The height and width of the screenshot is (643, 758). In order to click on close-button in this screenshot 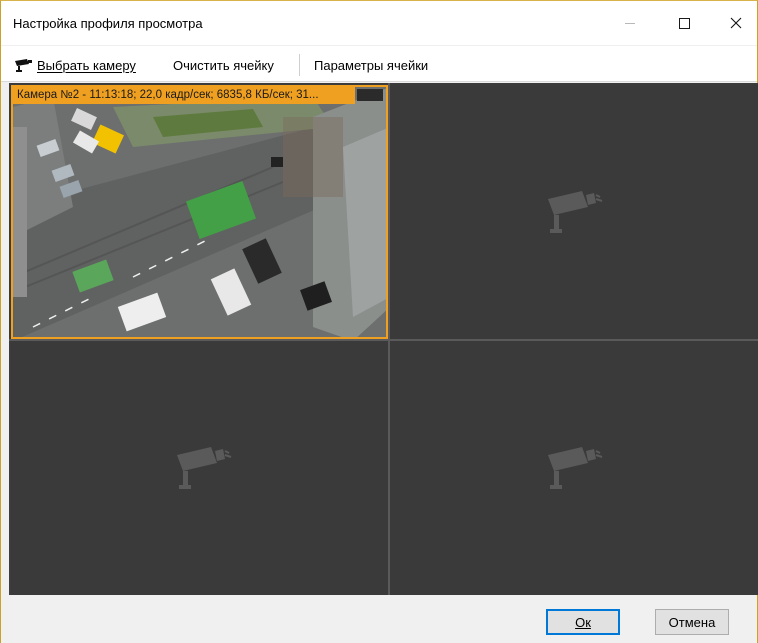, I will do `click(735, 23)`.